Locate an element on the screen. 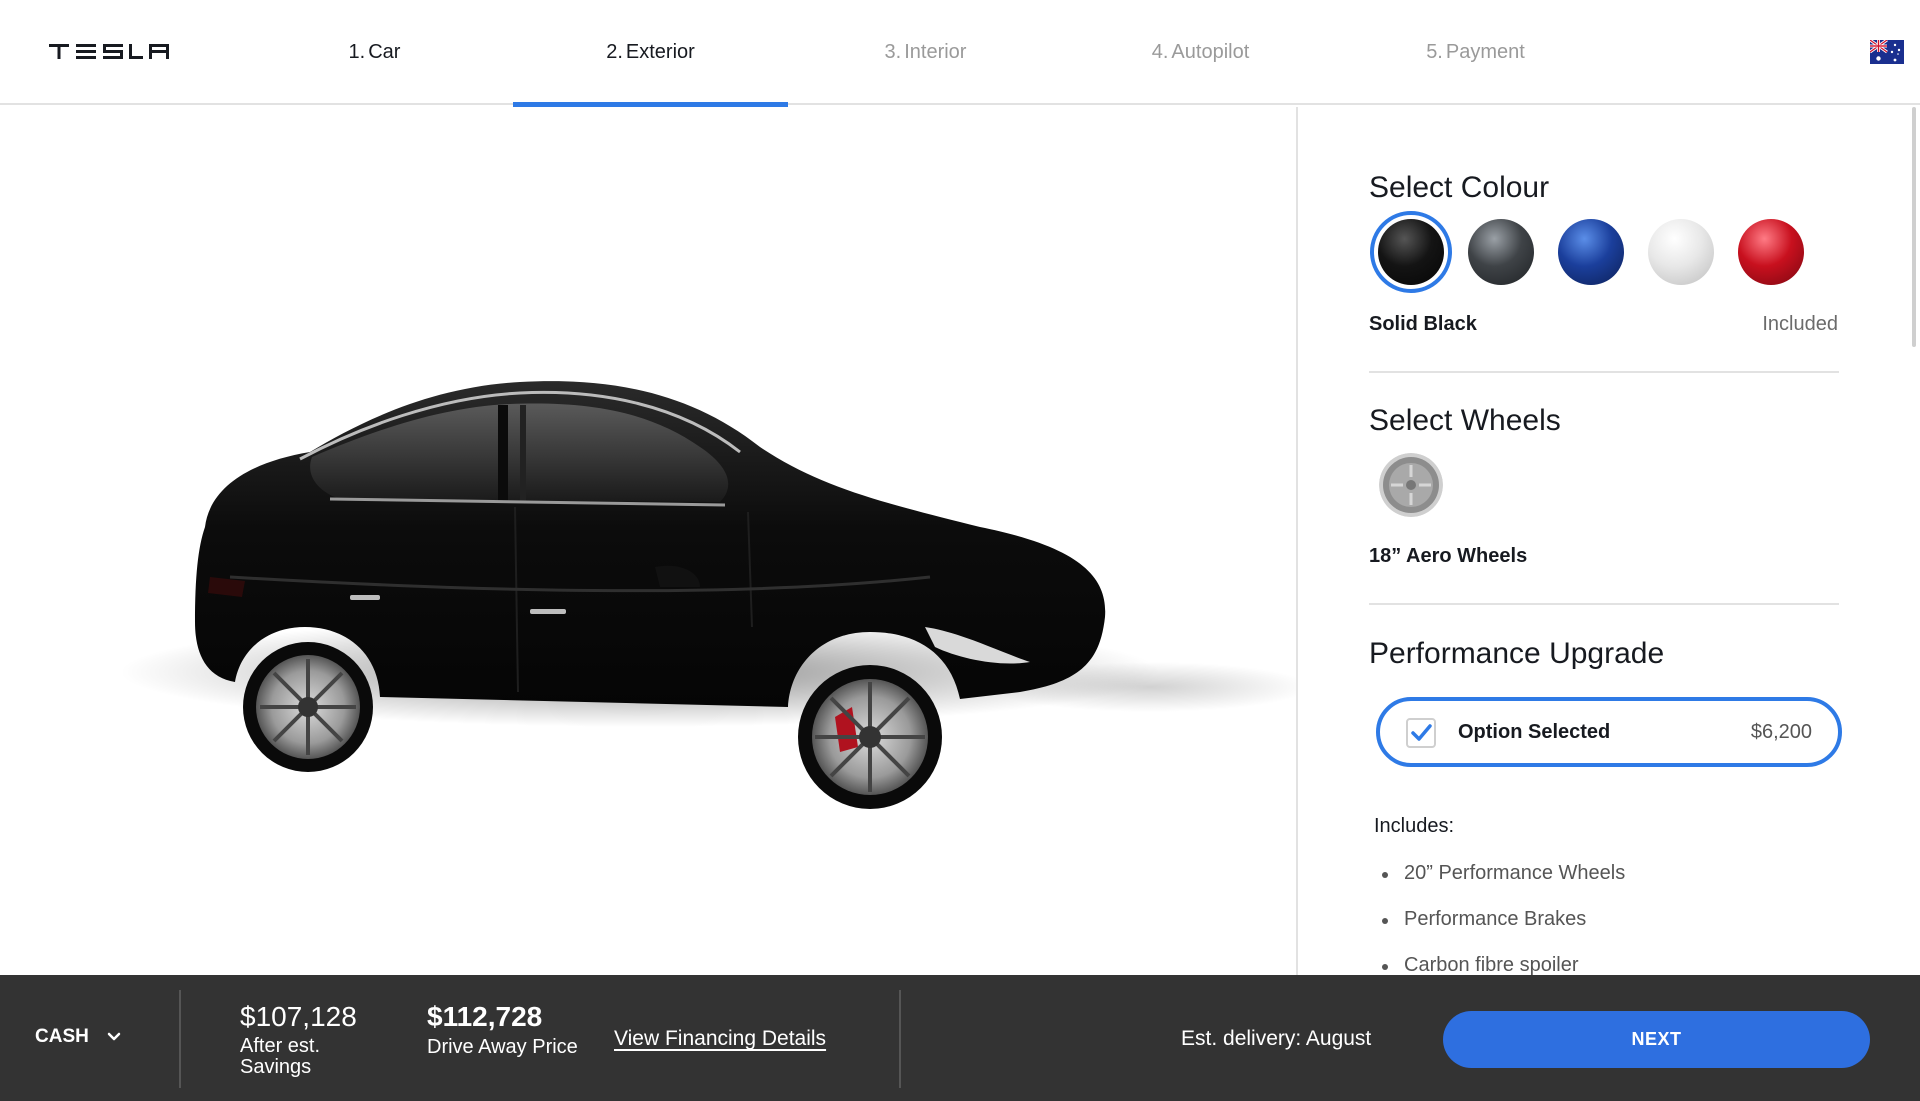 The image size is (1920, 1101). white-swatch is located at coordinates (1681, 252).